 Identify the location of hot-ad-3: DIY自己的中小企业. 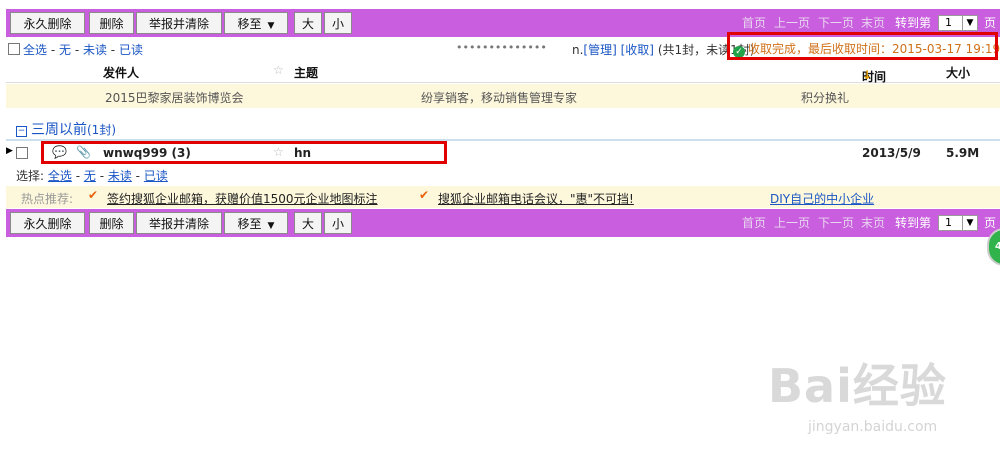
(822, 198).